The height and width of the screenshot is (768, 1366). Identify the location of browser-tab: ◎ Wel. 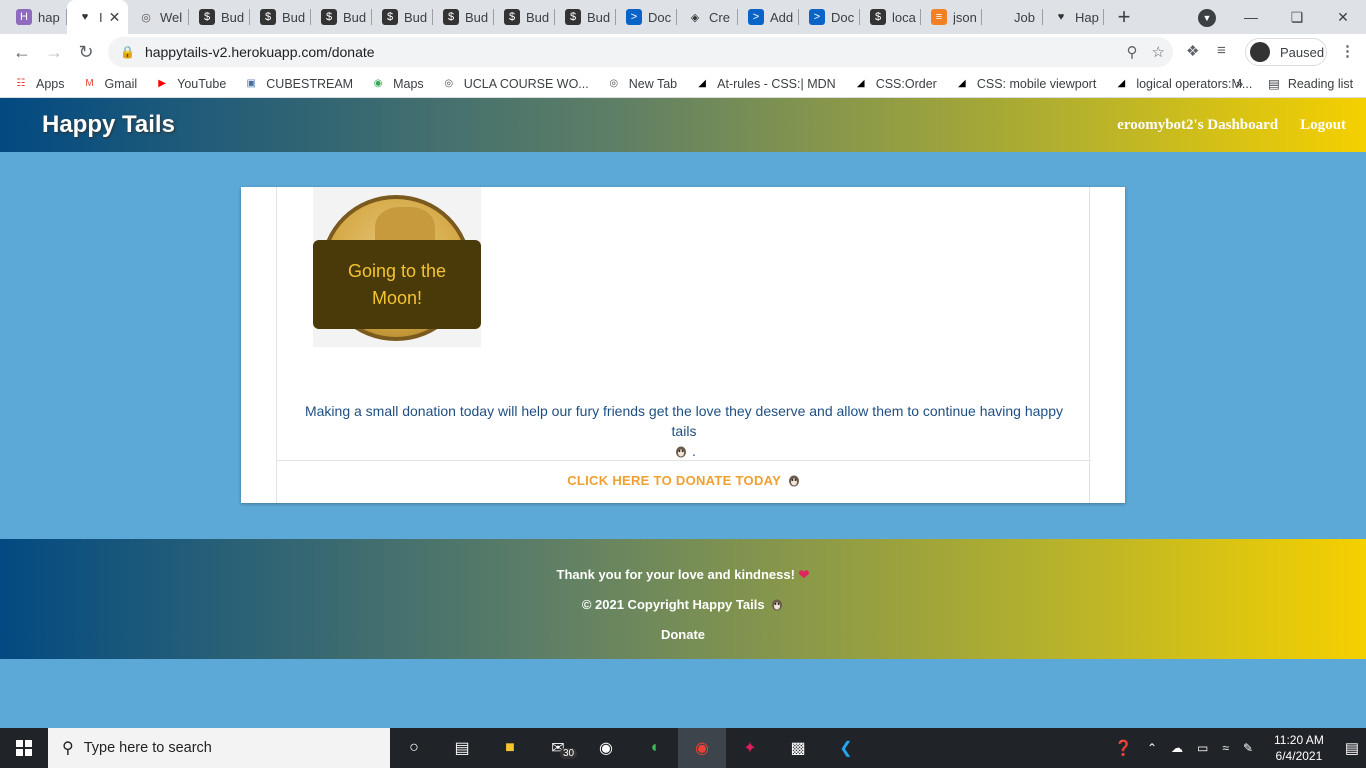
(158, 17).